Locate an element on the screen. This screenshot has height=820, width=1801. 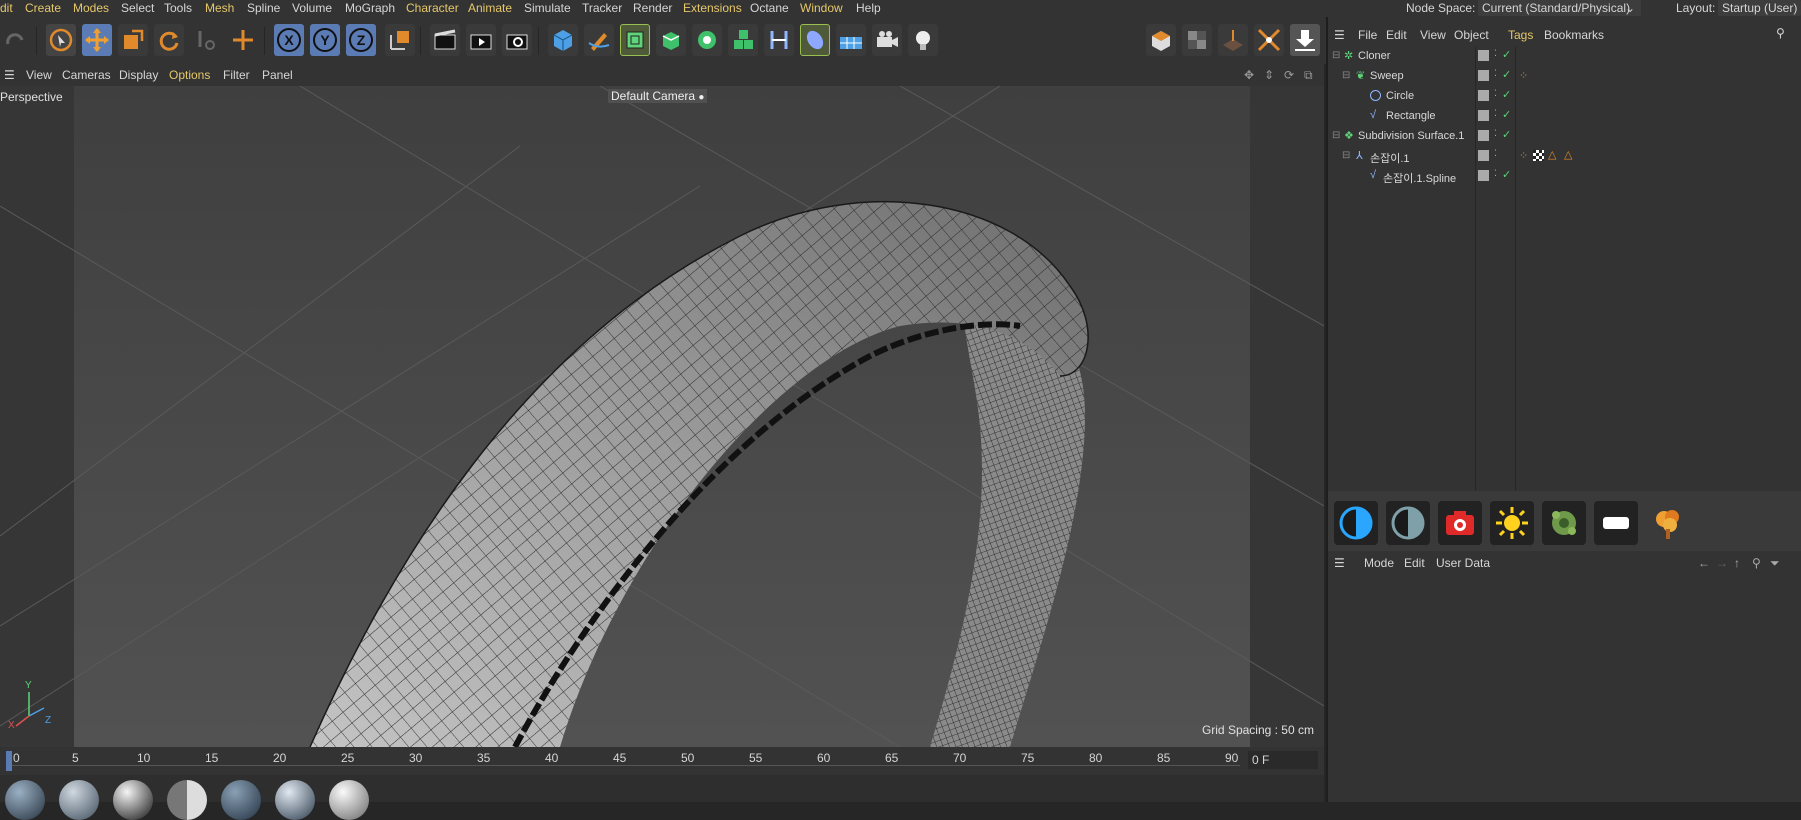
menu-edit: dit is located at coordinates (6, 8).